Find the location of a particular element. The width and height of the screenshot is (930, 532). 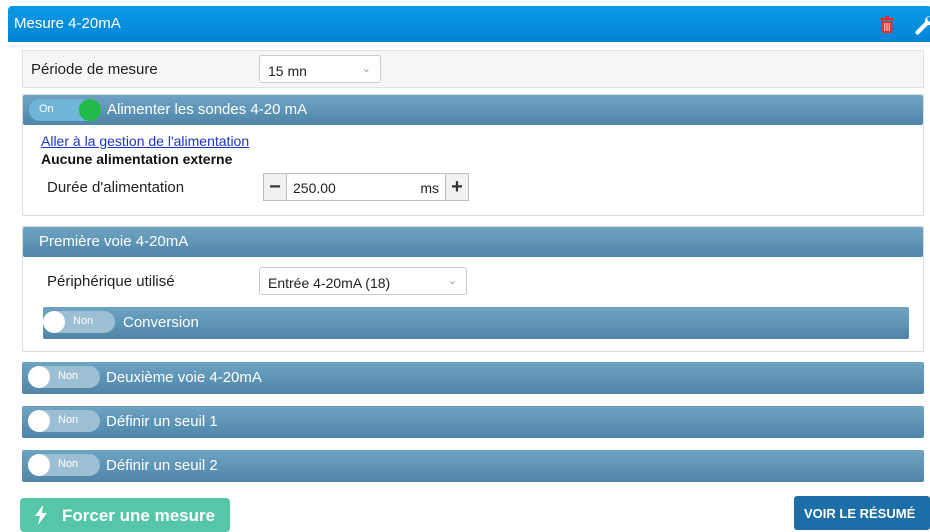

channel2-toggle-label: Non is located at coordinates (68, 376).